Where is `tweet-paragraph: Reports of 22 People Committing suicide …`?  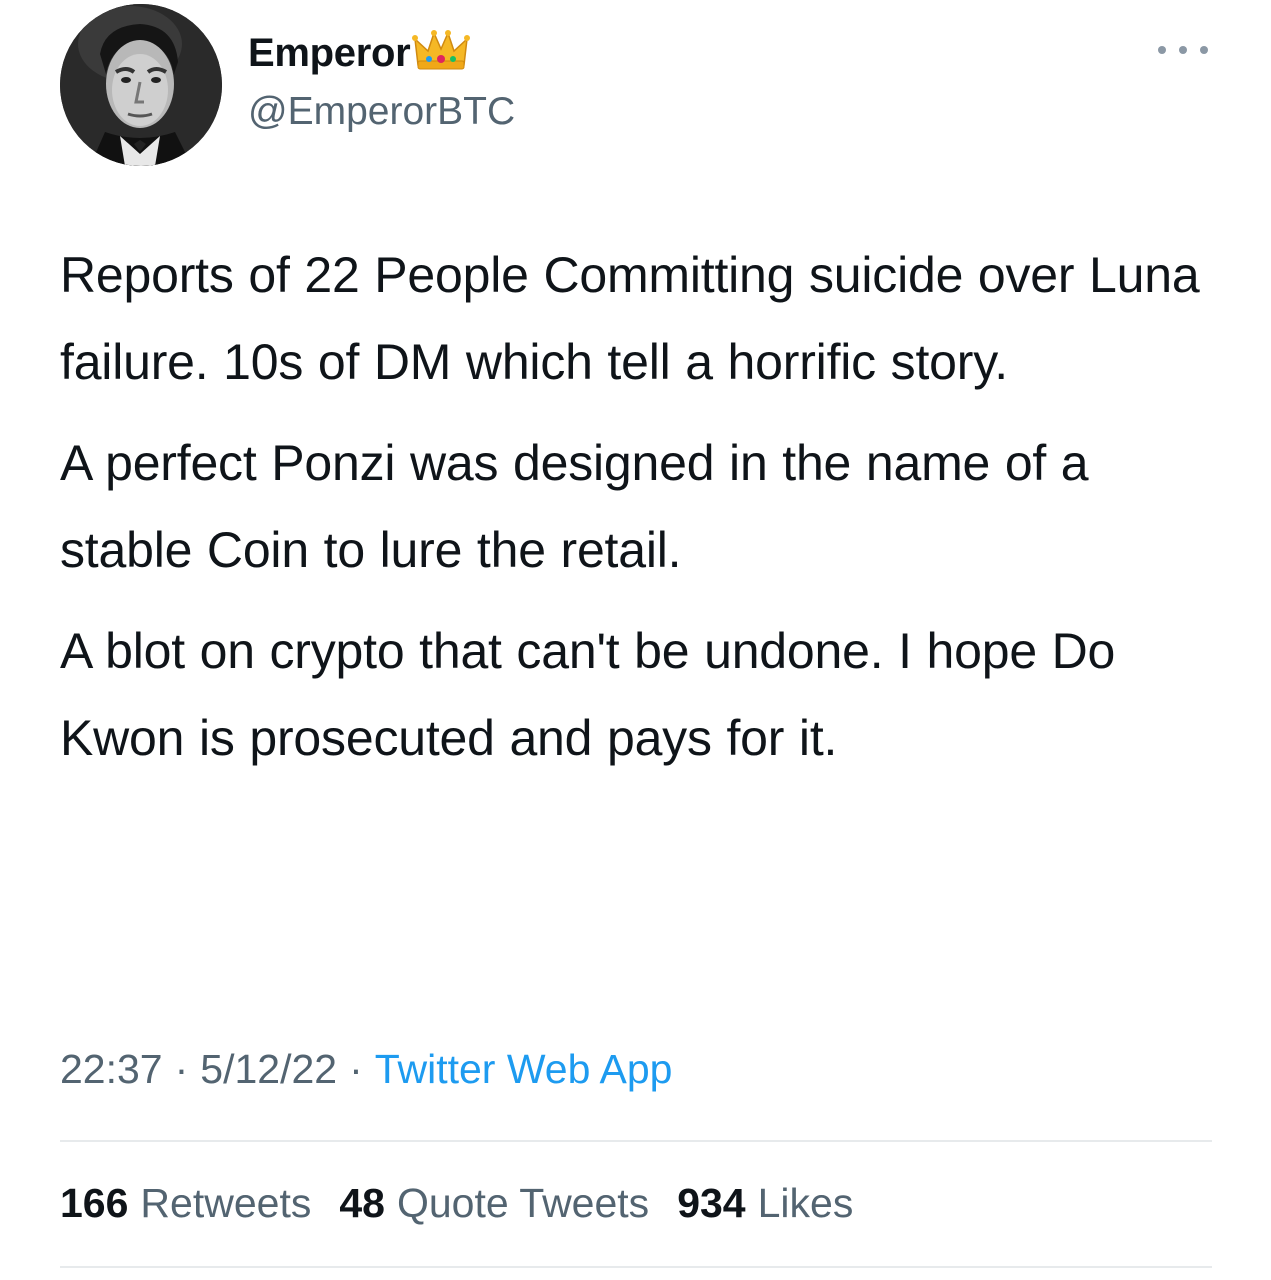 tweet-paragraph: Reports of 22 People Committing suicide … is located at coordinates (630, 318).